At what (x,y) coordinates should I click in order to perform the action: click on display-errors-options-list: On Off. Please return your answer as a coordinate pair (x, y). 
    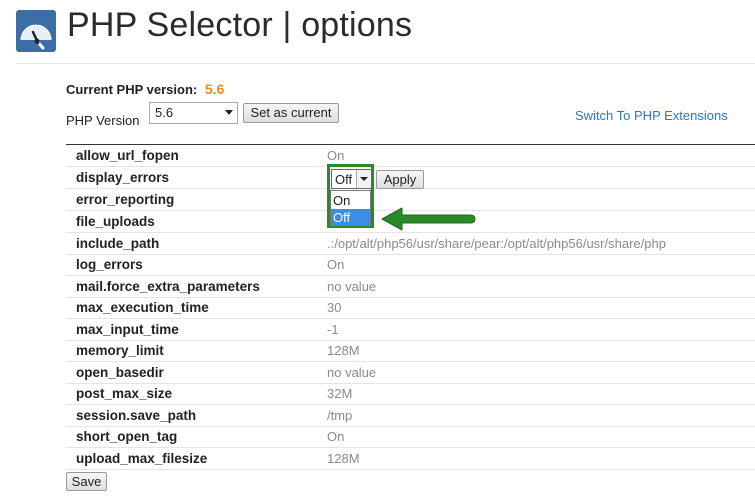
    Looking at the image, I should click on (350, 208).